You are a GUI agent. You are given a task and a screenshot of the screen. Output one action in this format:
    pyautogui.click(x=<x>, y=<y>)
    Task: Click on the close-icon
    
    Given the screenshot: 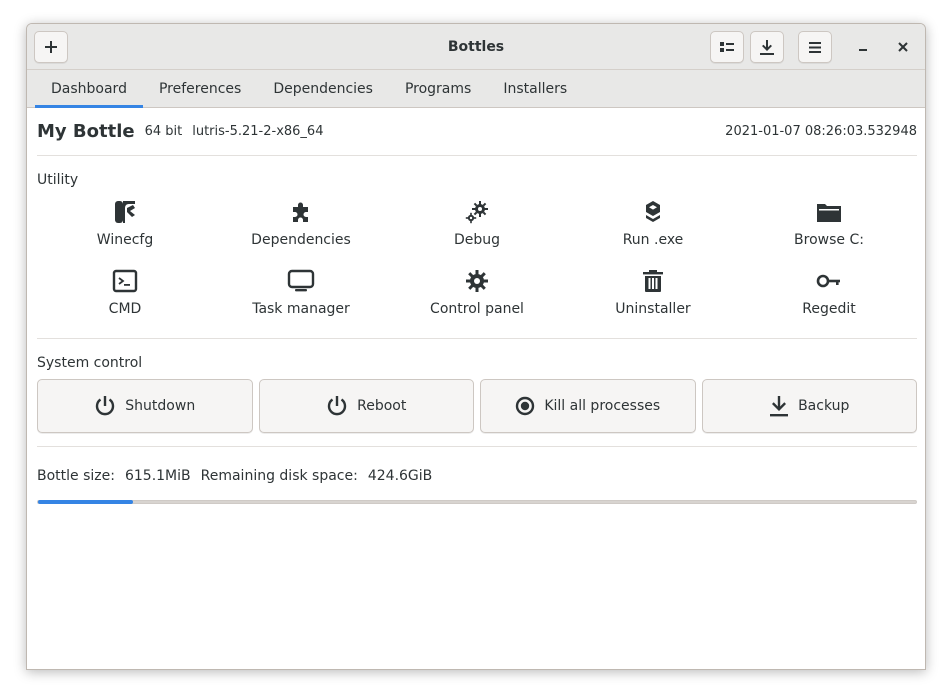 What is the action you would take?
    pyautogui.click(x=903, y=47)
    